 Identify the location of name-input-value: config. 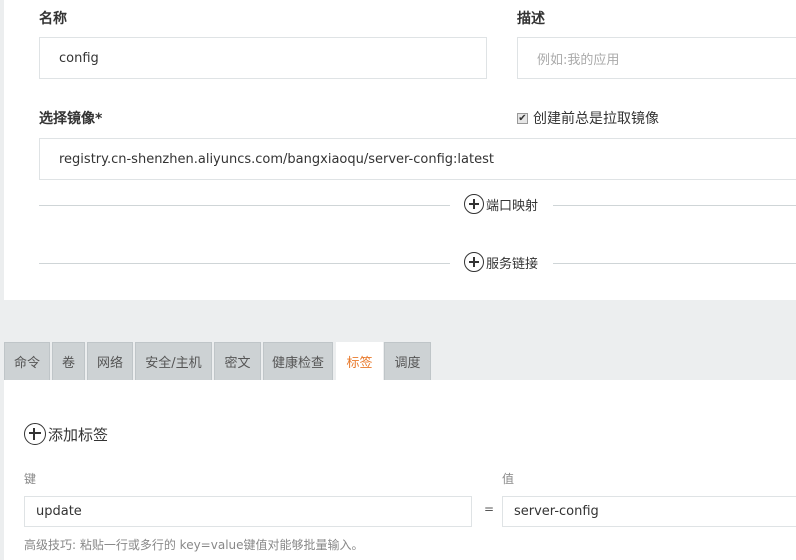
(79, 58).